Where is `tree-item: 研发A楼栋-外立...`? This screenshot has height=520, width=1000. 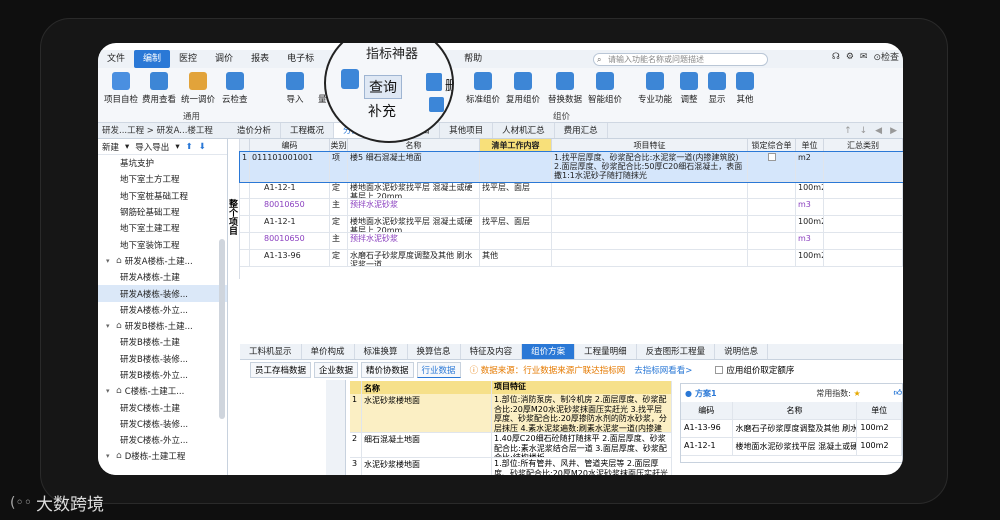
tree-item: 研发A楼栋-外立... is located at coordinates (162, 310).